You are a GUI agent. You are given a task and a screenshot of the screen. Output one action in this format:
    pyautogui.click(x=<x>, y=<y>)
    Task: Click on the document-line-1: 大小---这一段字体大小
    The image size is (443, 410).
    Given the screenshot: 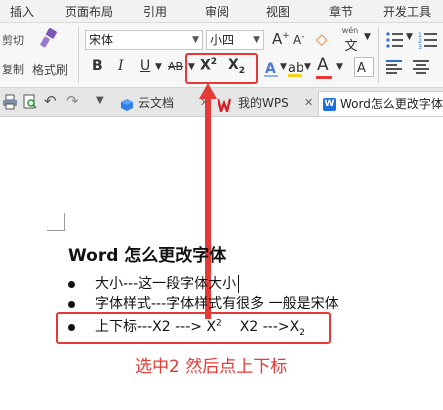 What is the action you would take?
    pyautogui.click(x=167, y=283)
    